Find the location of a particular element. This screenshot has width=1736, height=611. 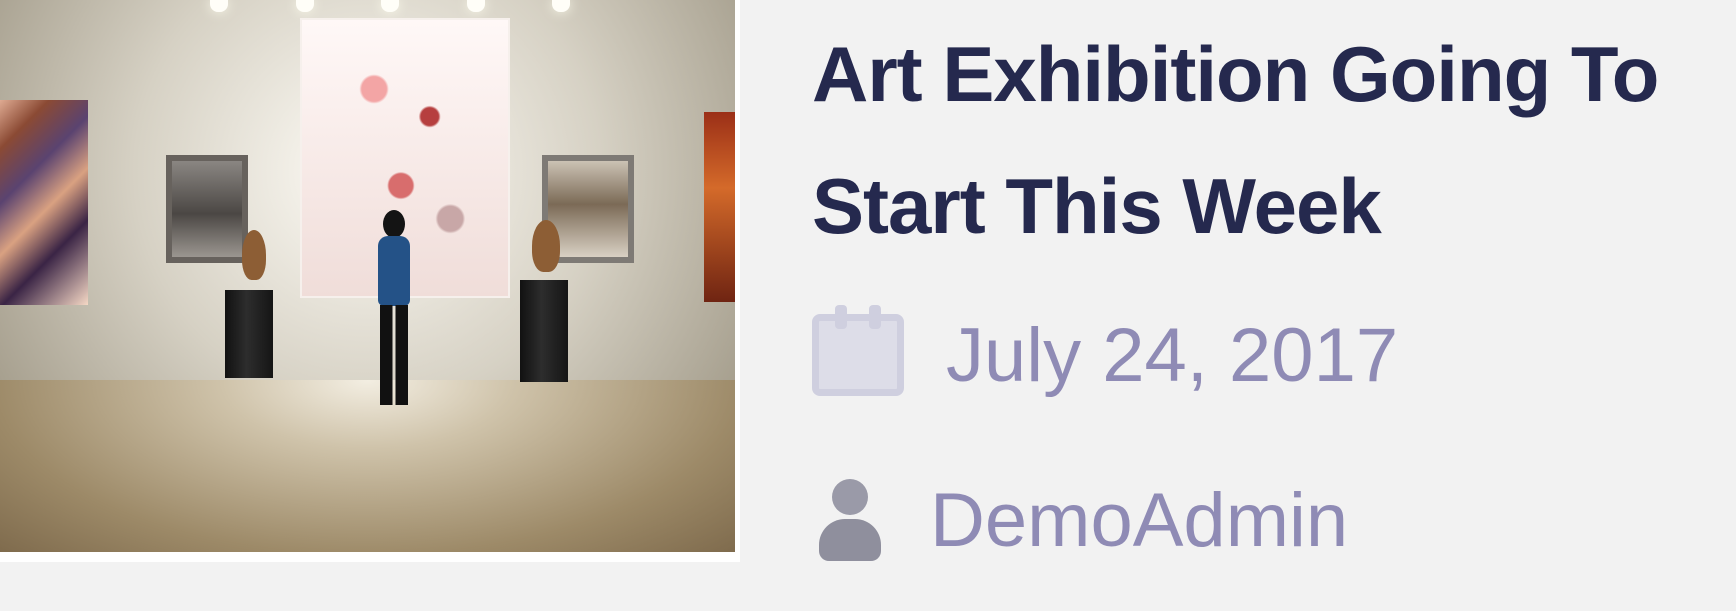

visitor-body is located at coordinates (394, 271).